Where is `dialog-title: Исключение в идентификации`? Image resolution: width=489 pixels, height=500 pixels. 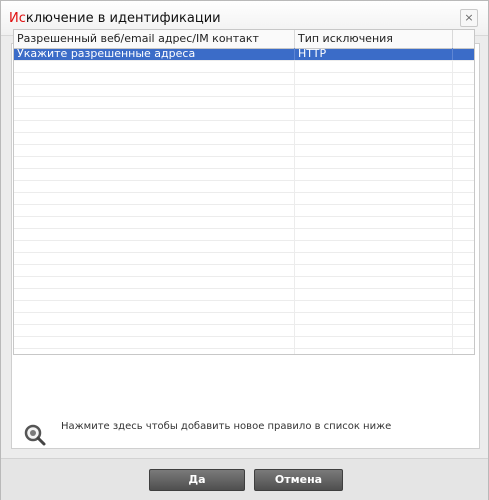
dialog-title: Исключение в идентификации is located at coordinates (115, 18).